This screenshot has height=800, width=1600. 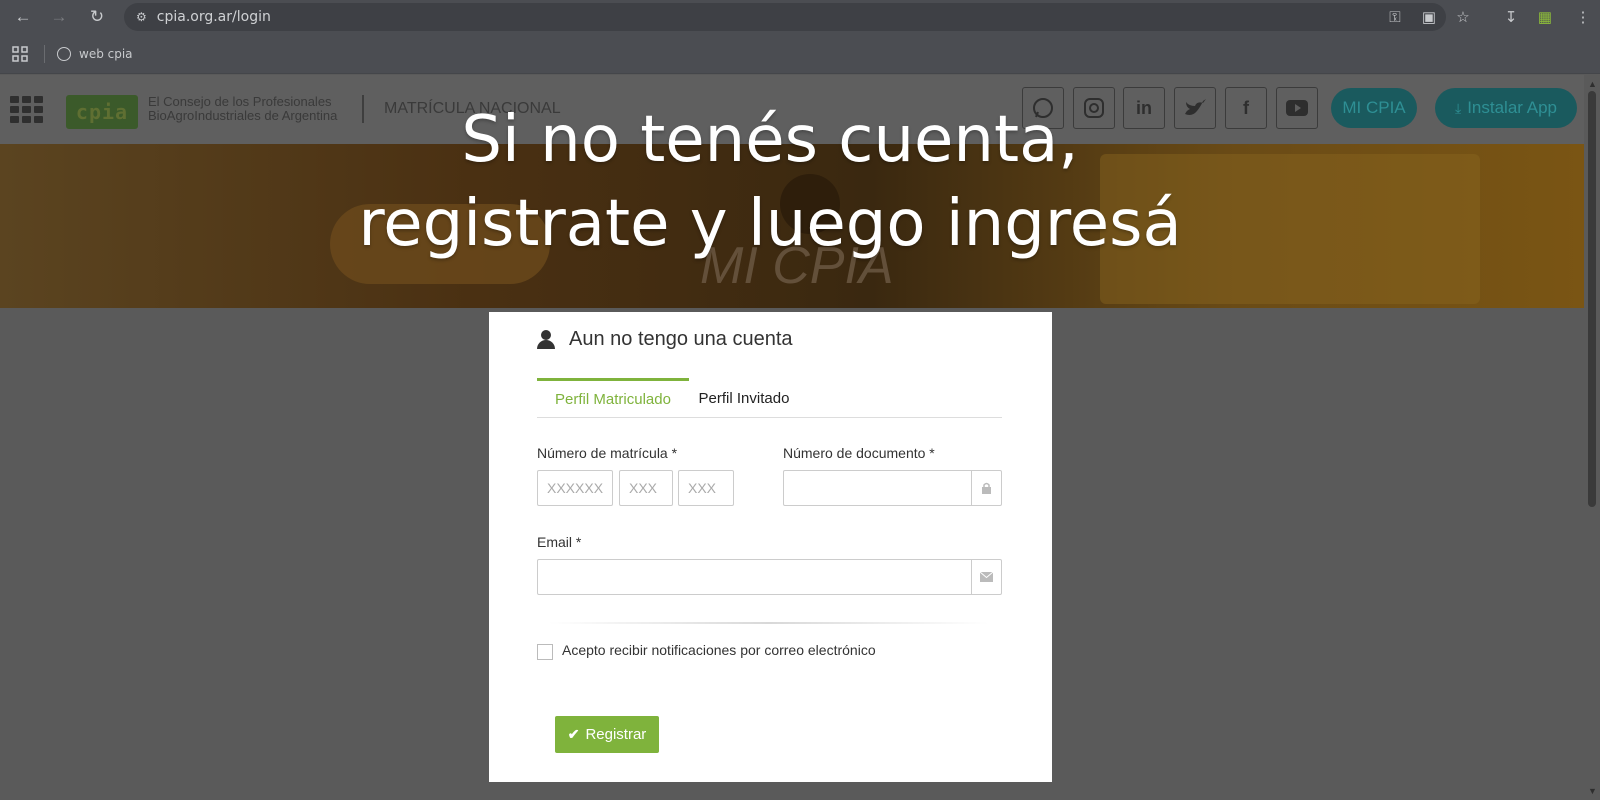 What do you see at coordinates (800, 54) in the screenshot?
I see `bookmarks-bar: web cpia` at bounding box center [800, 54].